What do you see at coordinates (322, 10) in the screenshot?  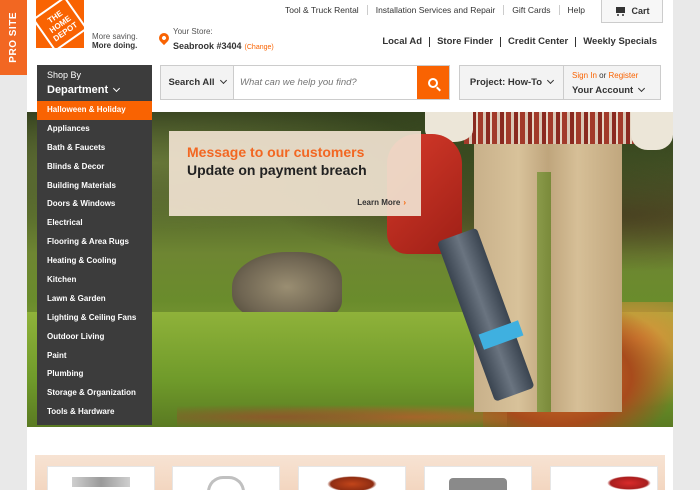 I see `utility-link-tool-truck-rental: Tool & Truck Rental` at bounding box center [322, 10].